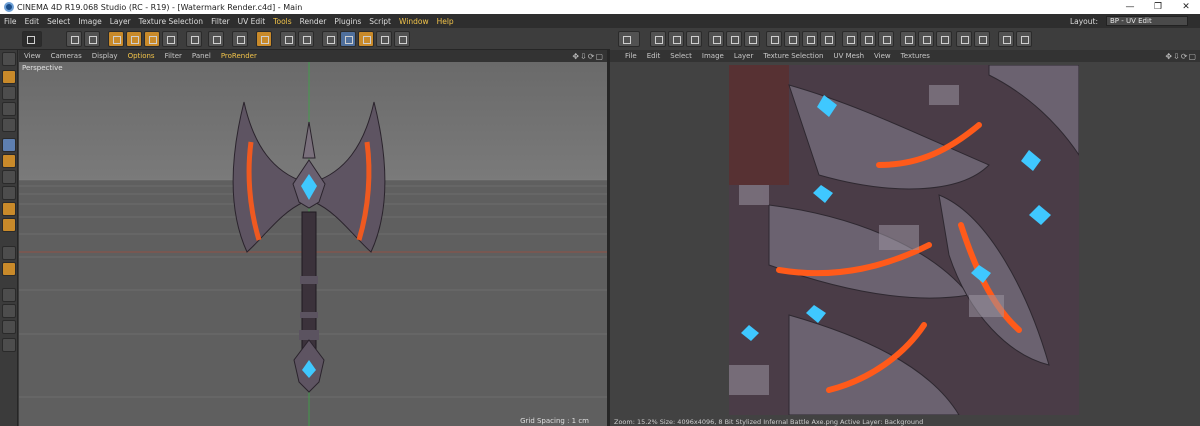  Describe the element at coordinates (120, 21) in the screenshot. I see `menu-layer: Layer` at that location.